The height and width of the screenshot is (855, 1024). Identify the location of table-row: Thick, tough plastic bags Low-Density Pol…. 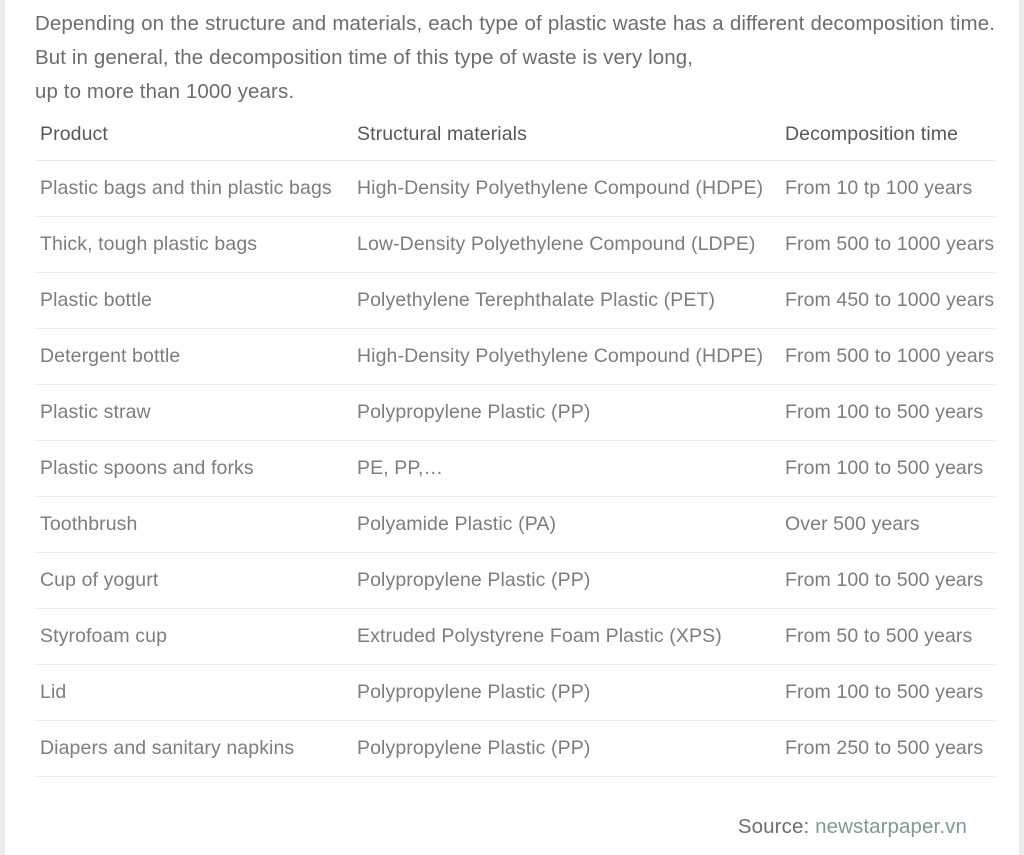
(515, 244).